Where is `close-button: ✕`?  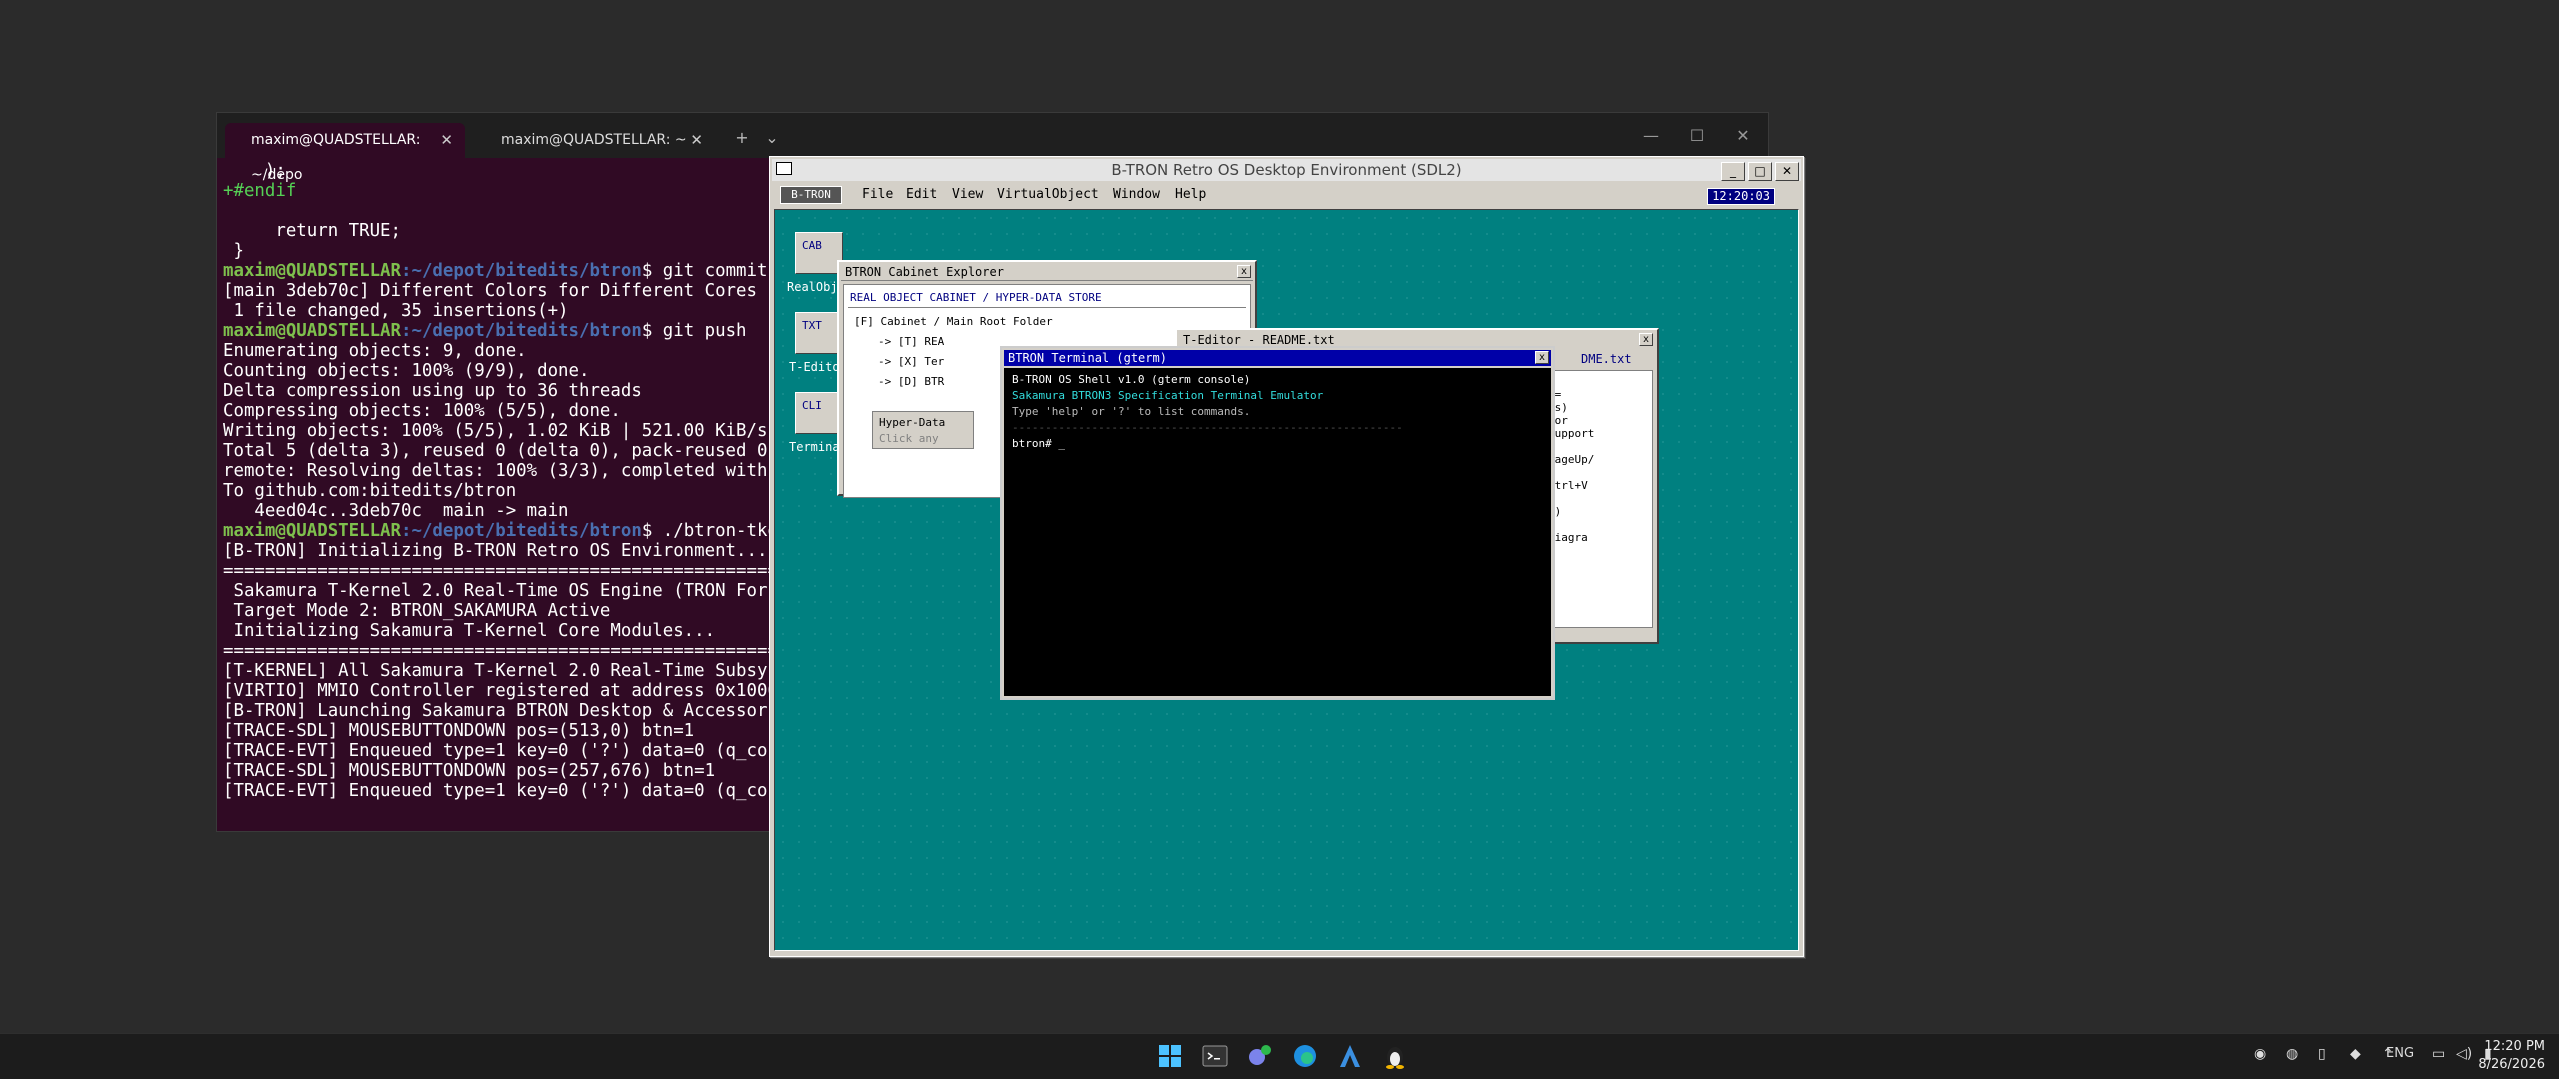
close-button: ✕ is located at coordinates (1787, 171).